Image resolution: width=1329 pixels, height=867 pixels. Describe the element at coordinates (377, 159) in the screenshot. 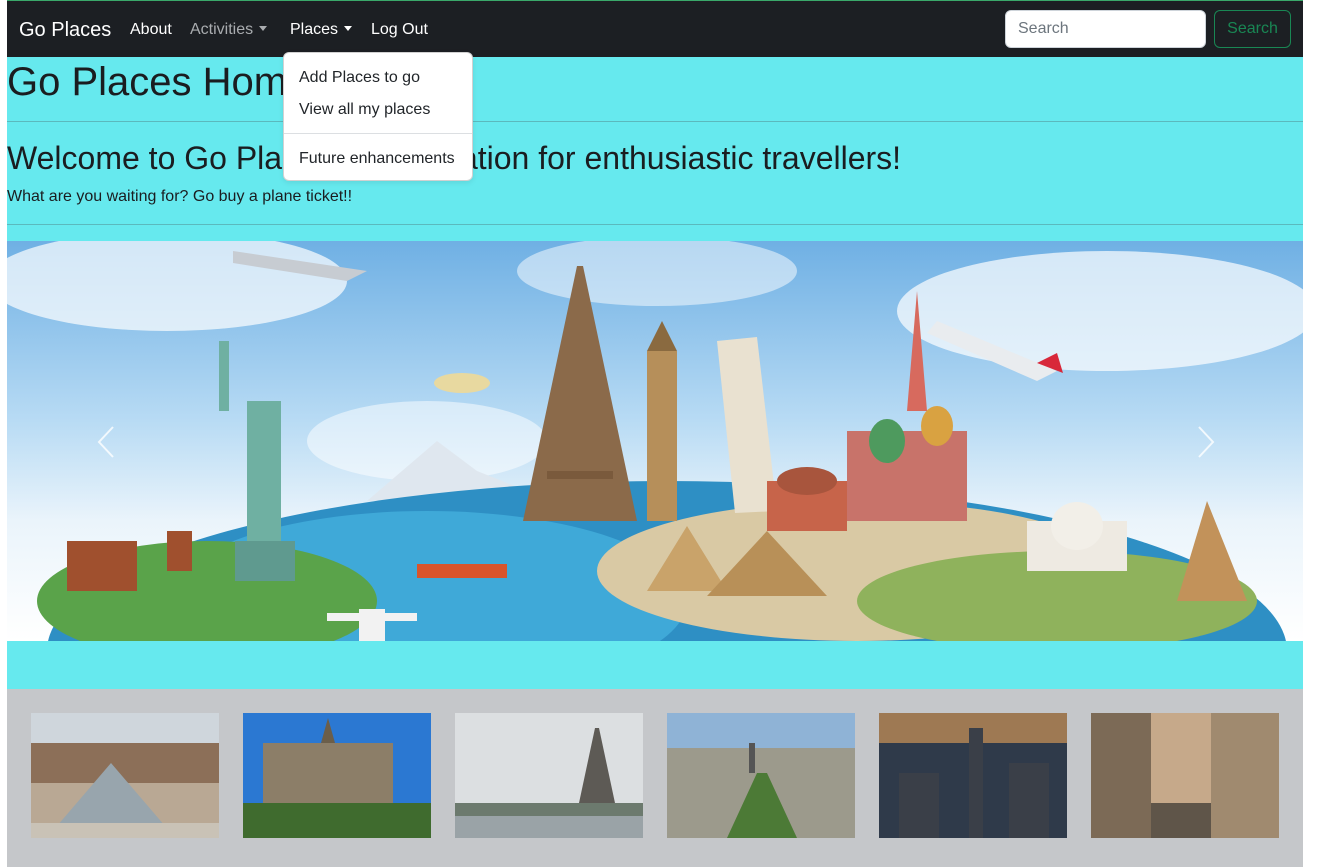

I see `dropdown-item-future-enhancements: Future enhancements` at that location.